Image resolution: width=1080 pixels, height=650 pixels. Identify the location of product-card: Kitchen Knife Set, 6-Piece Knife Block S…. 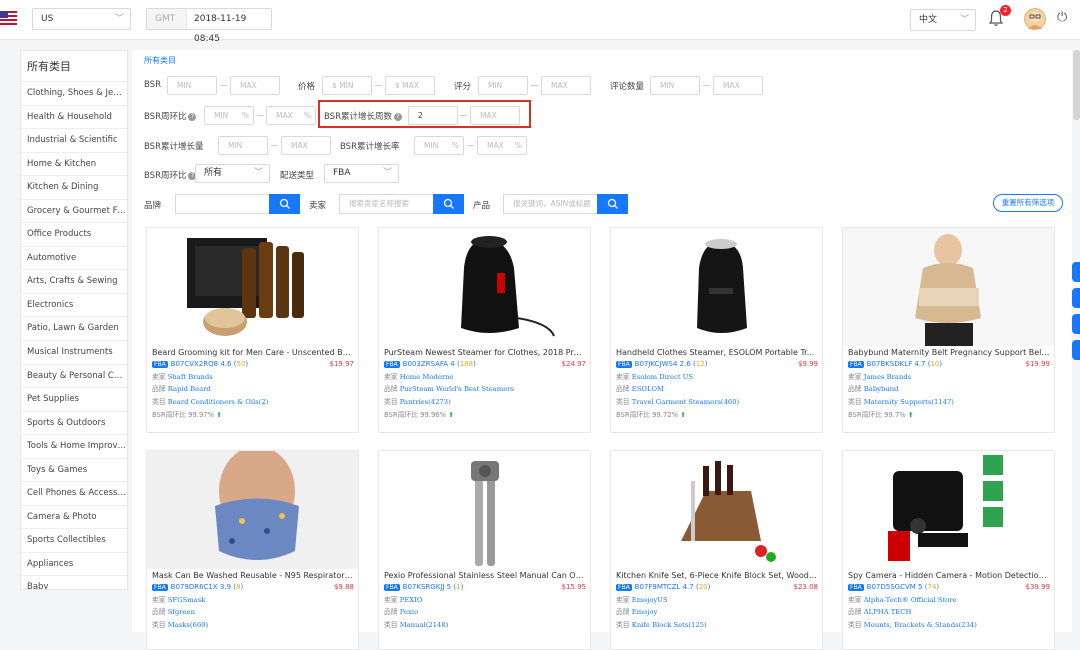
(716, 550).